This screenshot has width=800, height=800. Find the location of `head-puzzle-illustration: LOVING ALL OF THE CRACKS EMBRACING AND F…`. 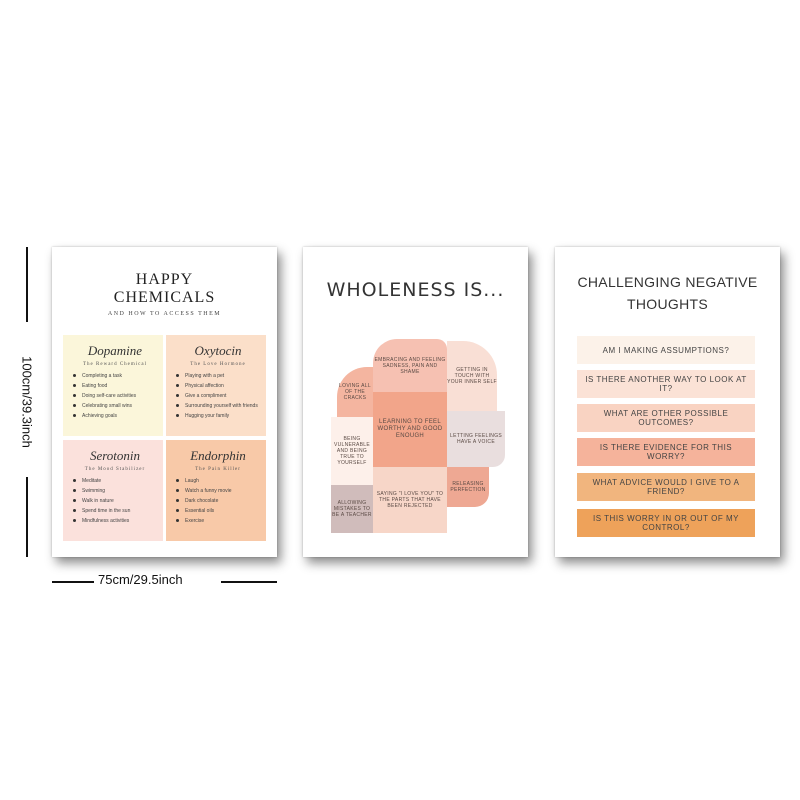

head-puzzle-illustration: LOVING ALL OF THE CRACKS EMBRACING AND F… is located at coordinates (418, 430).